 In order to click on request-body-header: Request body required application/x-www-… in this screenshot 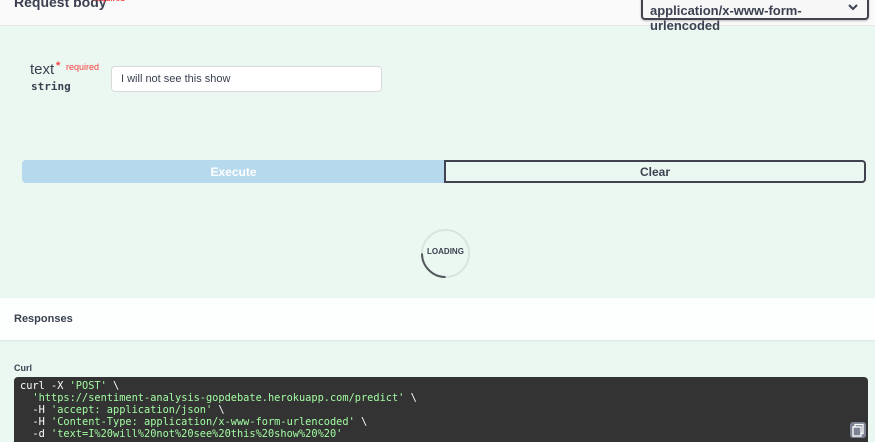, I will do `click(437, 16)`.